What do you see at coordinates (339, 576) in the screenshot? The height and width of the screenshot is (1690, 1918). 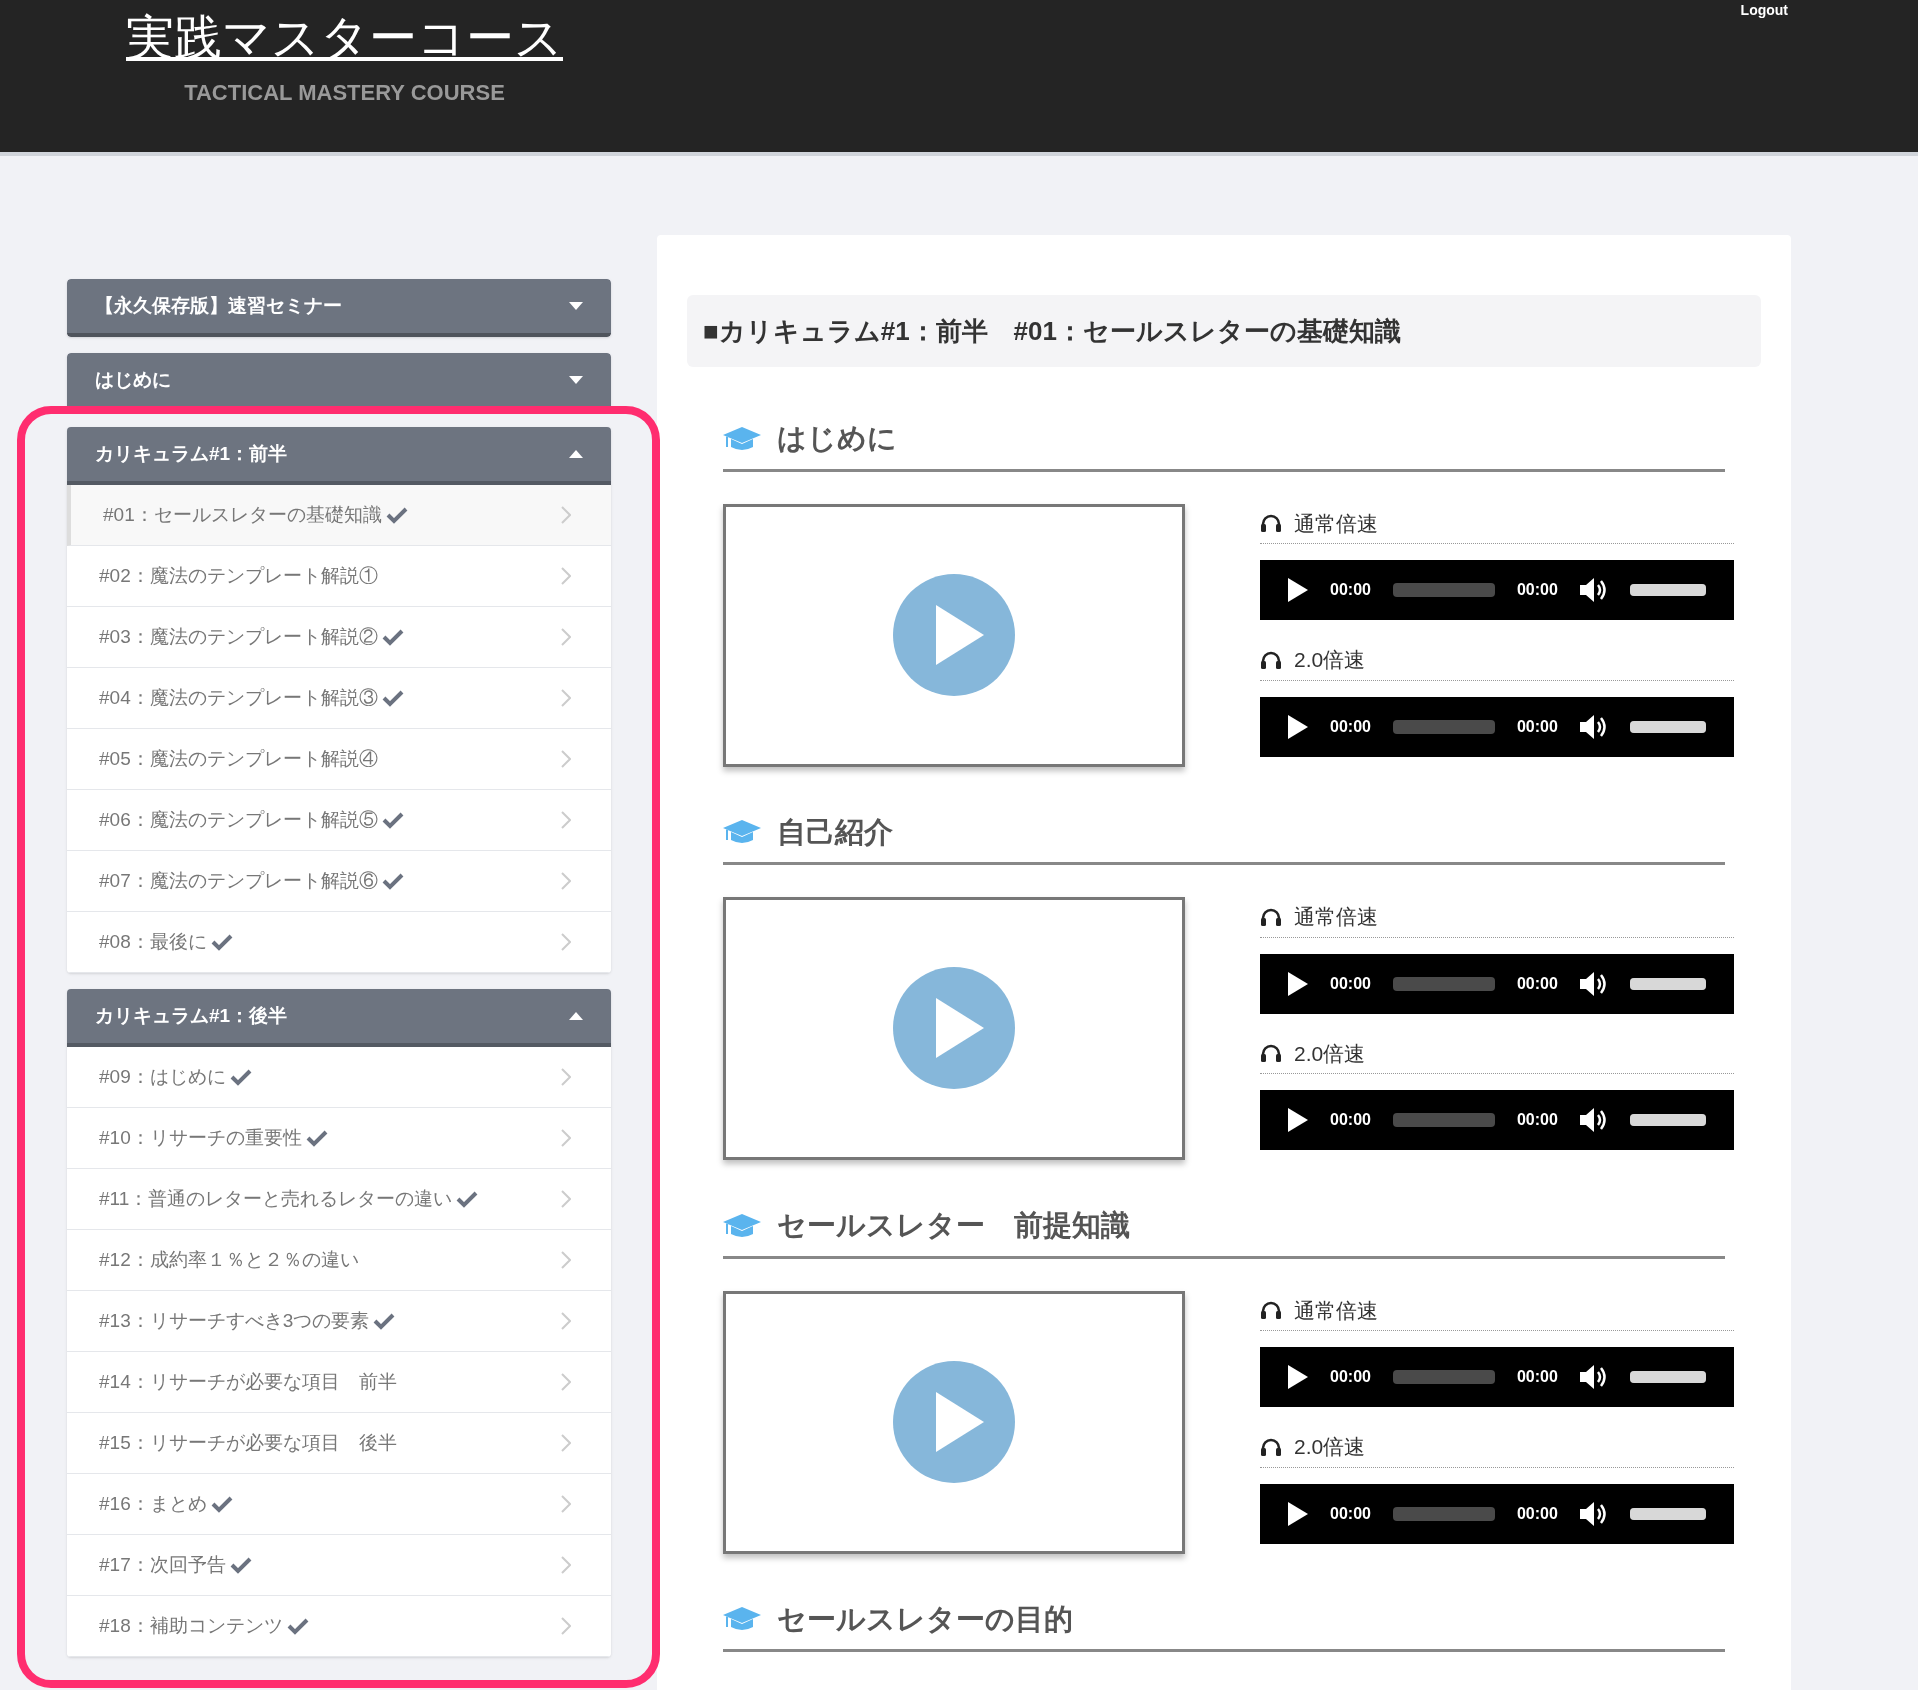 I see `lesson-item: #02：魔法のテンプレート解説①` at bounding box center [339, 576].